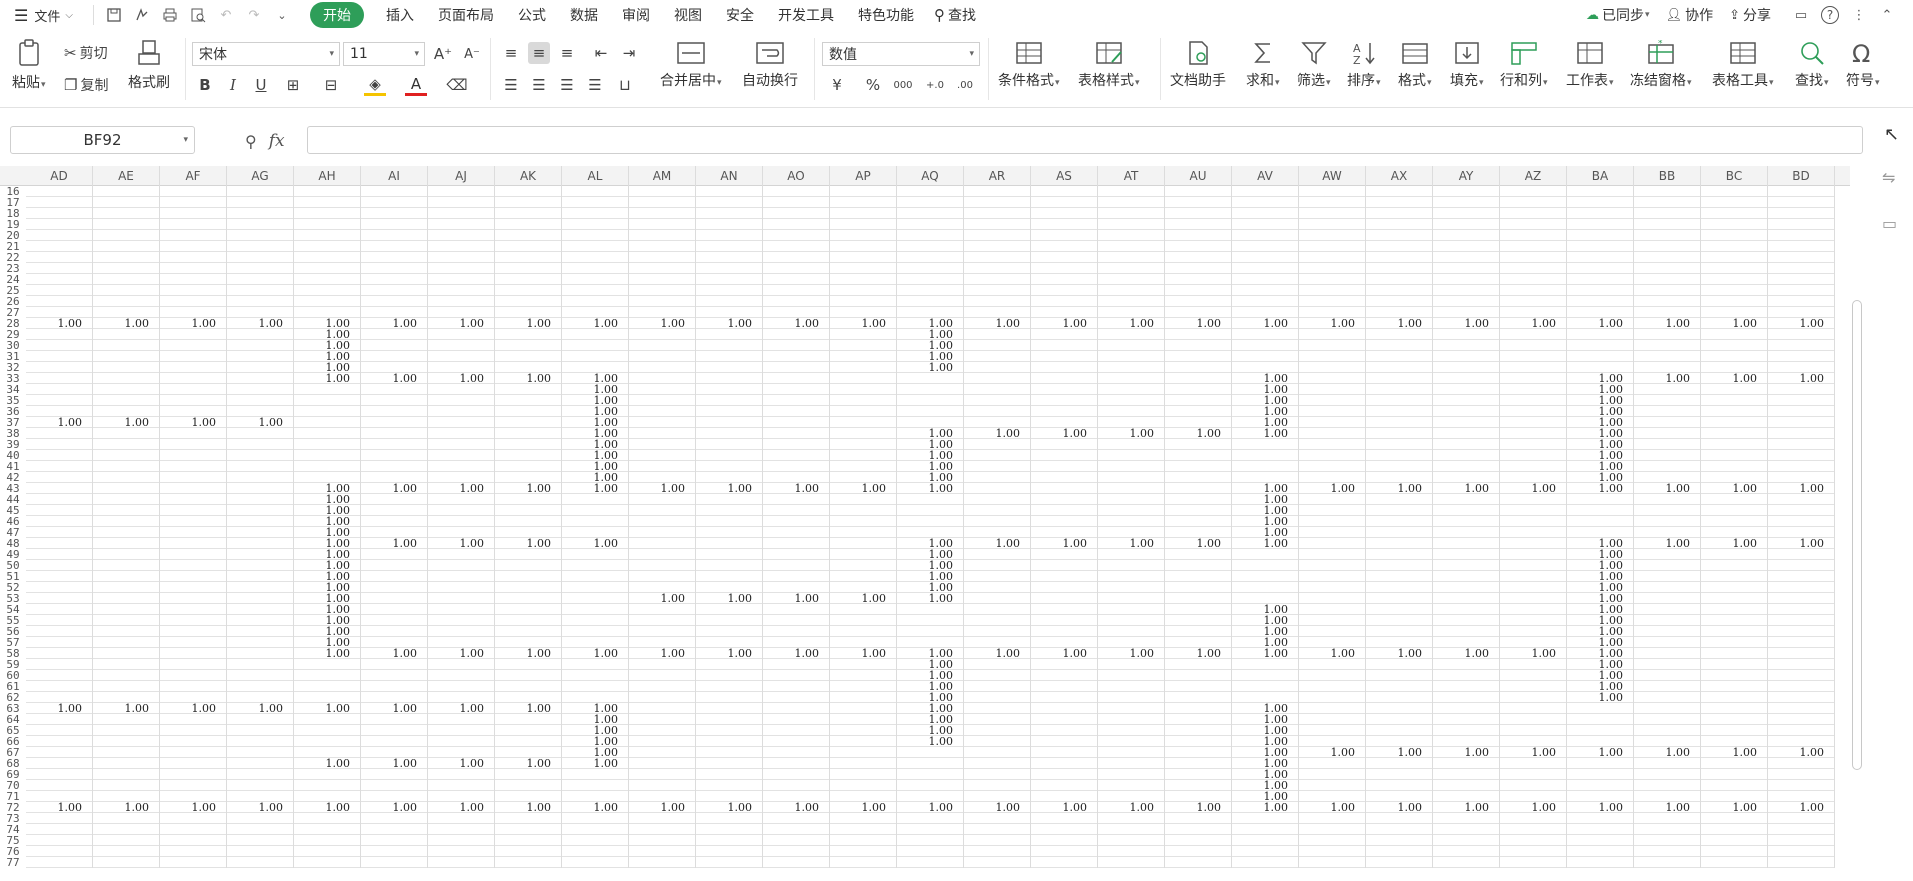 Image resolution: width=1913 pixels, height=881 pixels. I want to click on cell-aw43: 1.00, so click(1328, 488).